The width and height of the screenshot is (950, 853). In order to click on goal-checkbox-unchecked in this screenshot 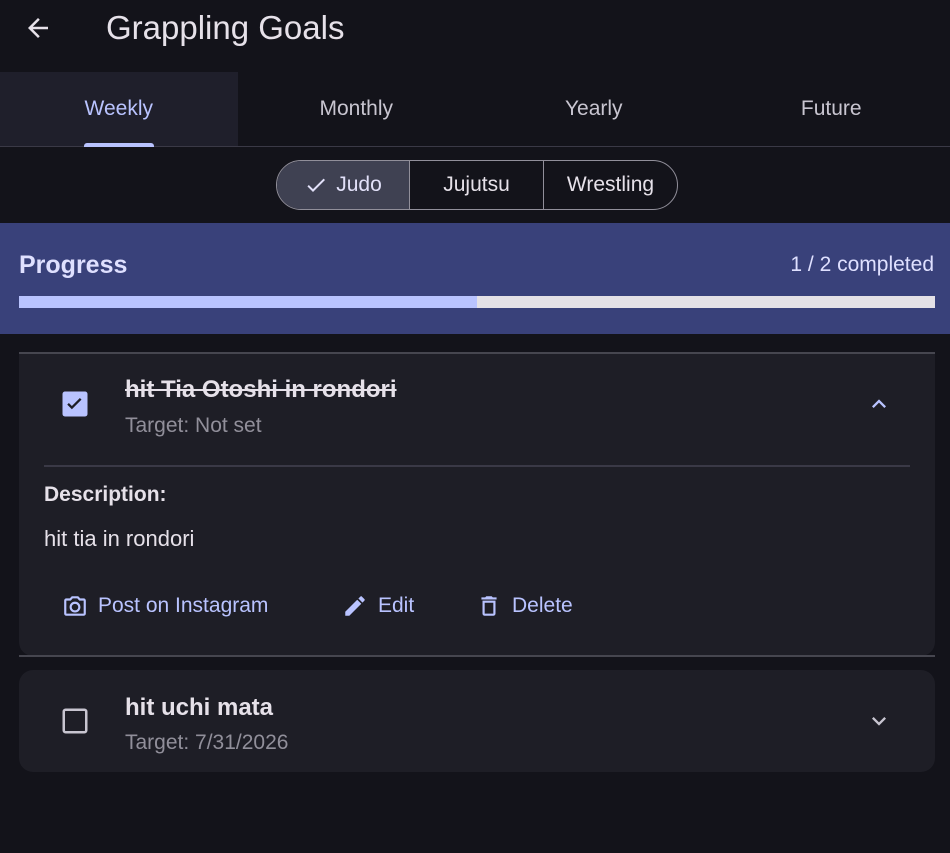, I will do `click(75, 721)`.